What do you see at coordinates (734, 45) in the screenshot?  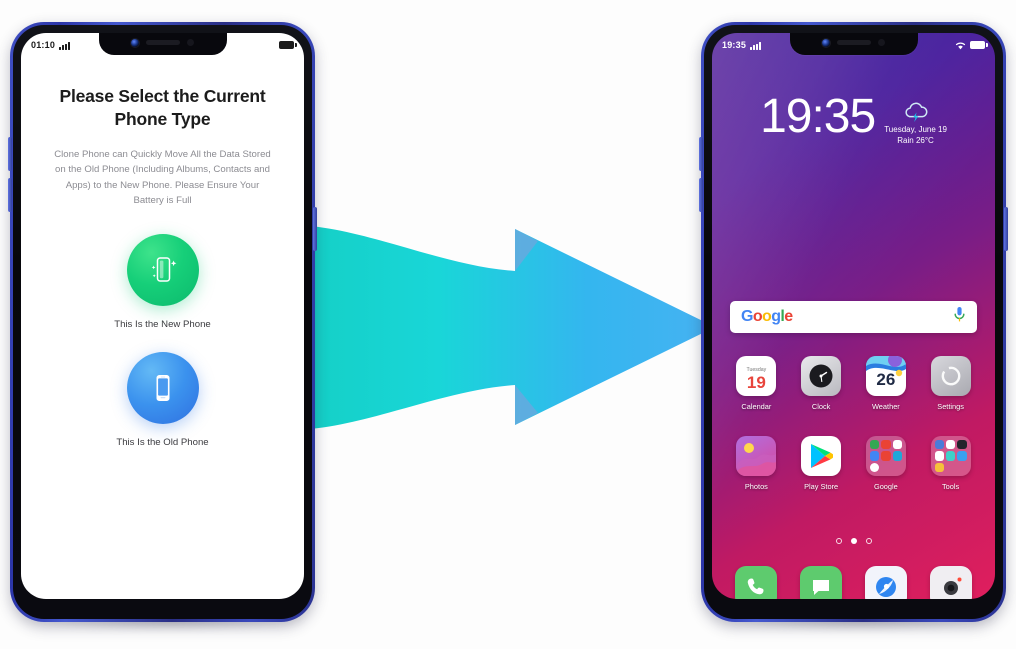 I see `status-time: 19:35` at bounding box center [734, 45].